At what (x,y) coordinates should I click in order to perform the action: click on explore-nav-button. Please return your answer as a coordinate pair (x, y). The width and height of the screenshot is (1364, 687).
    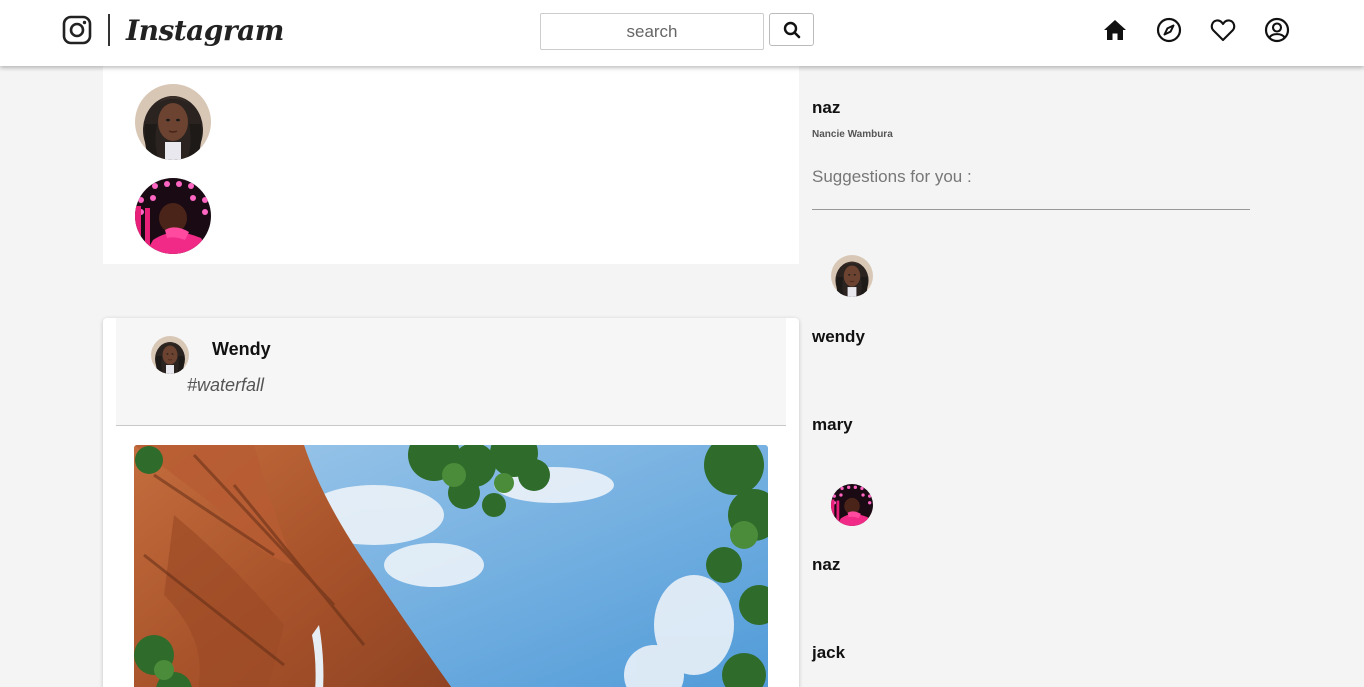
    Looking at the image, I should click on (1169, 30).